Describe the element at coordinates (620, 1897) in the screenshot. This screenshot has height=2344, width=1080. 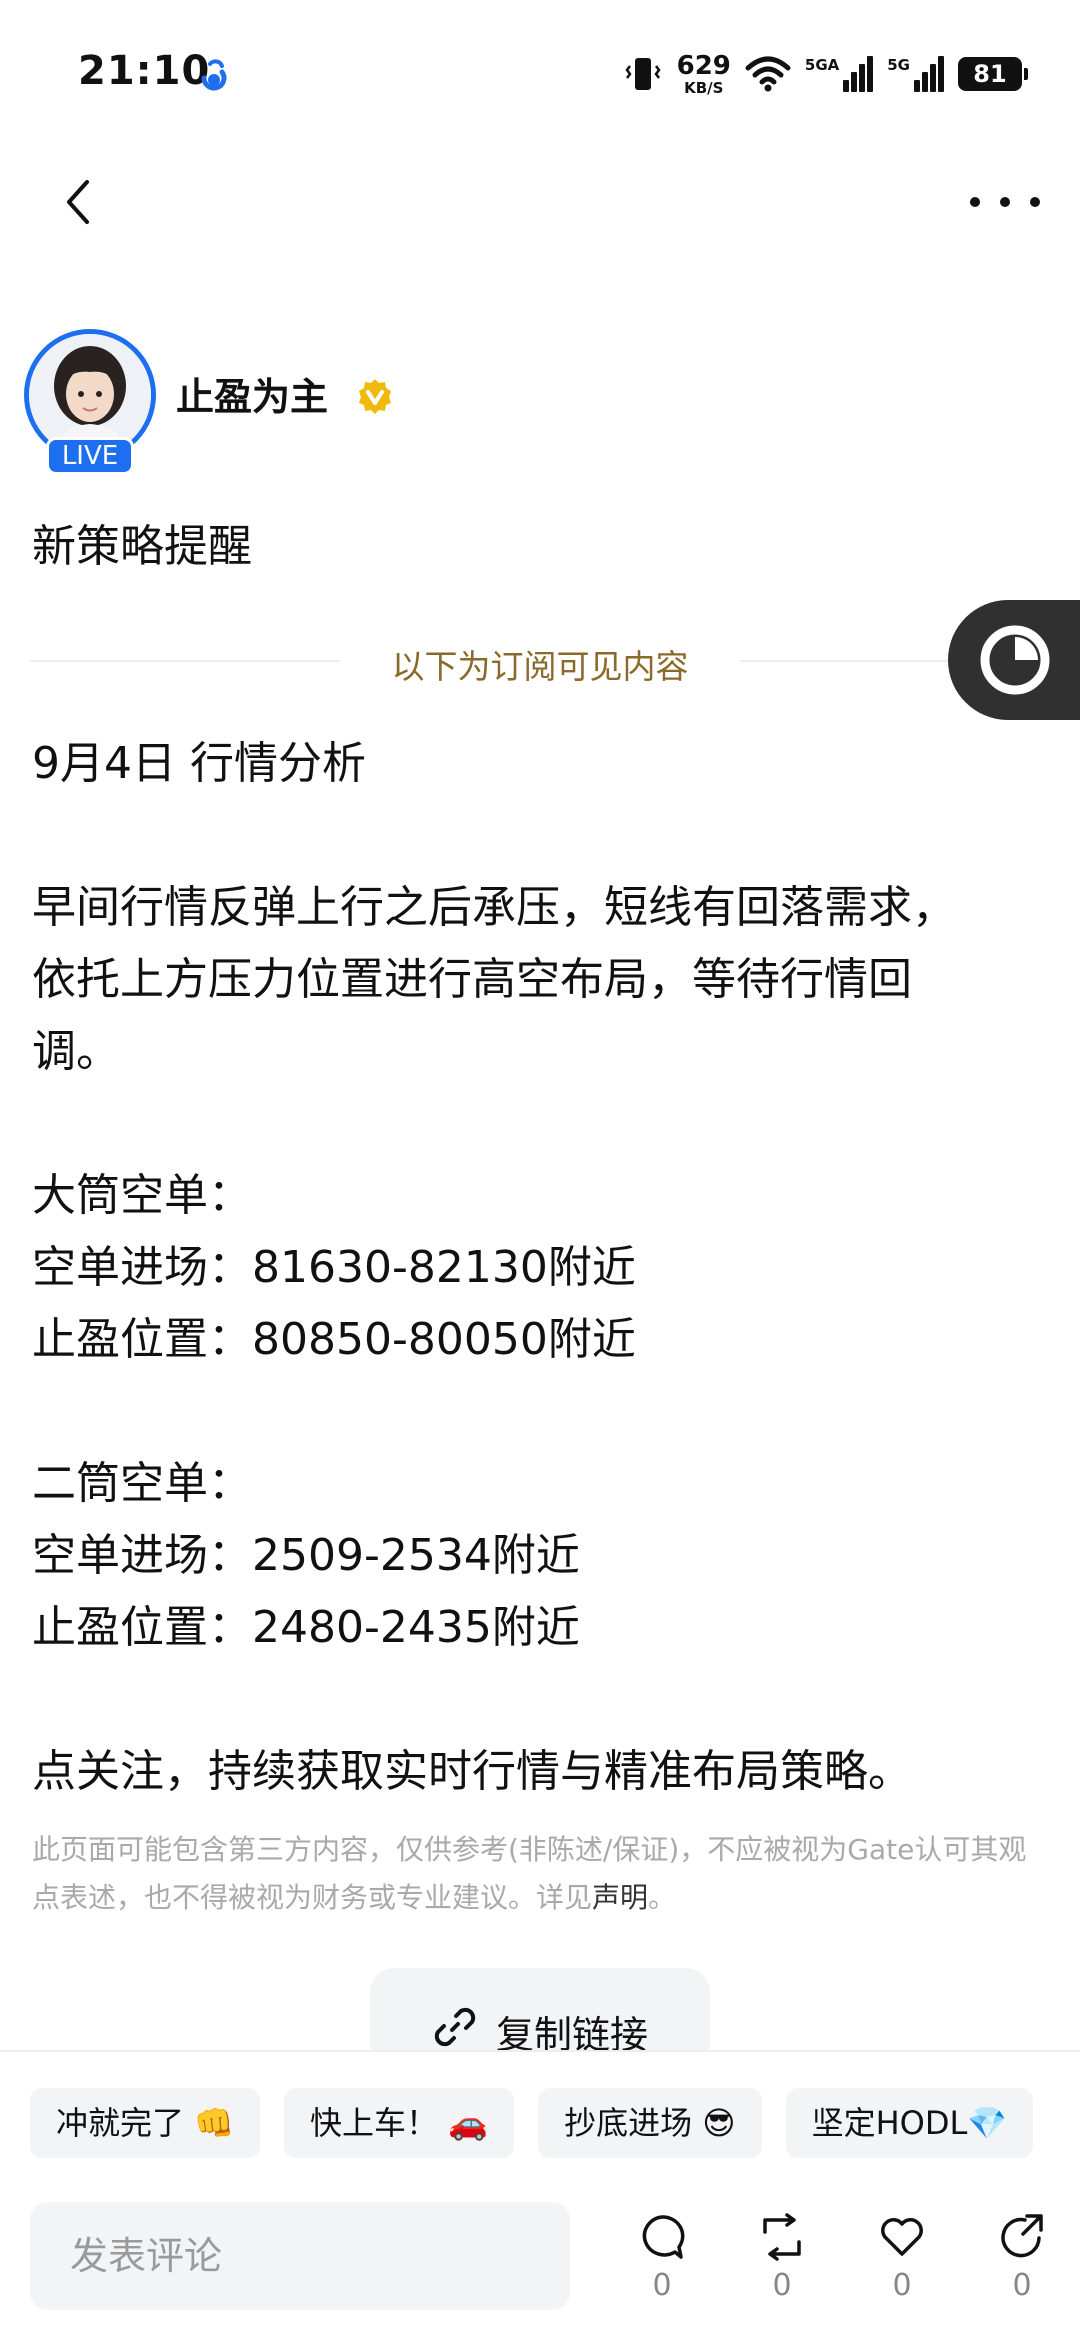
I see `disclaimer-link: 声明` at that location.